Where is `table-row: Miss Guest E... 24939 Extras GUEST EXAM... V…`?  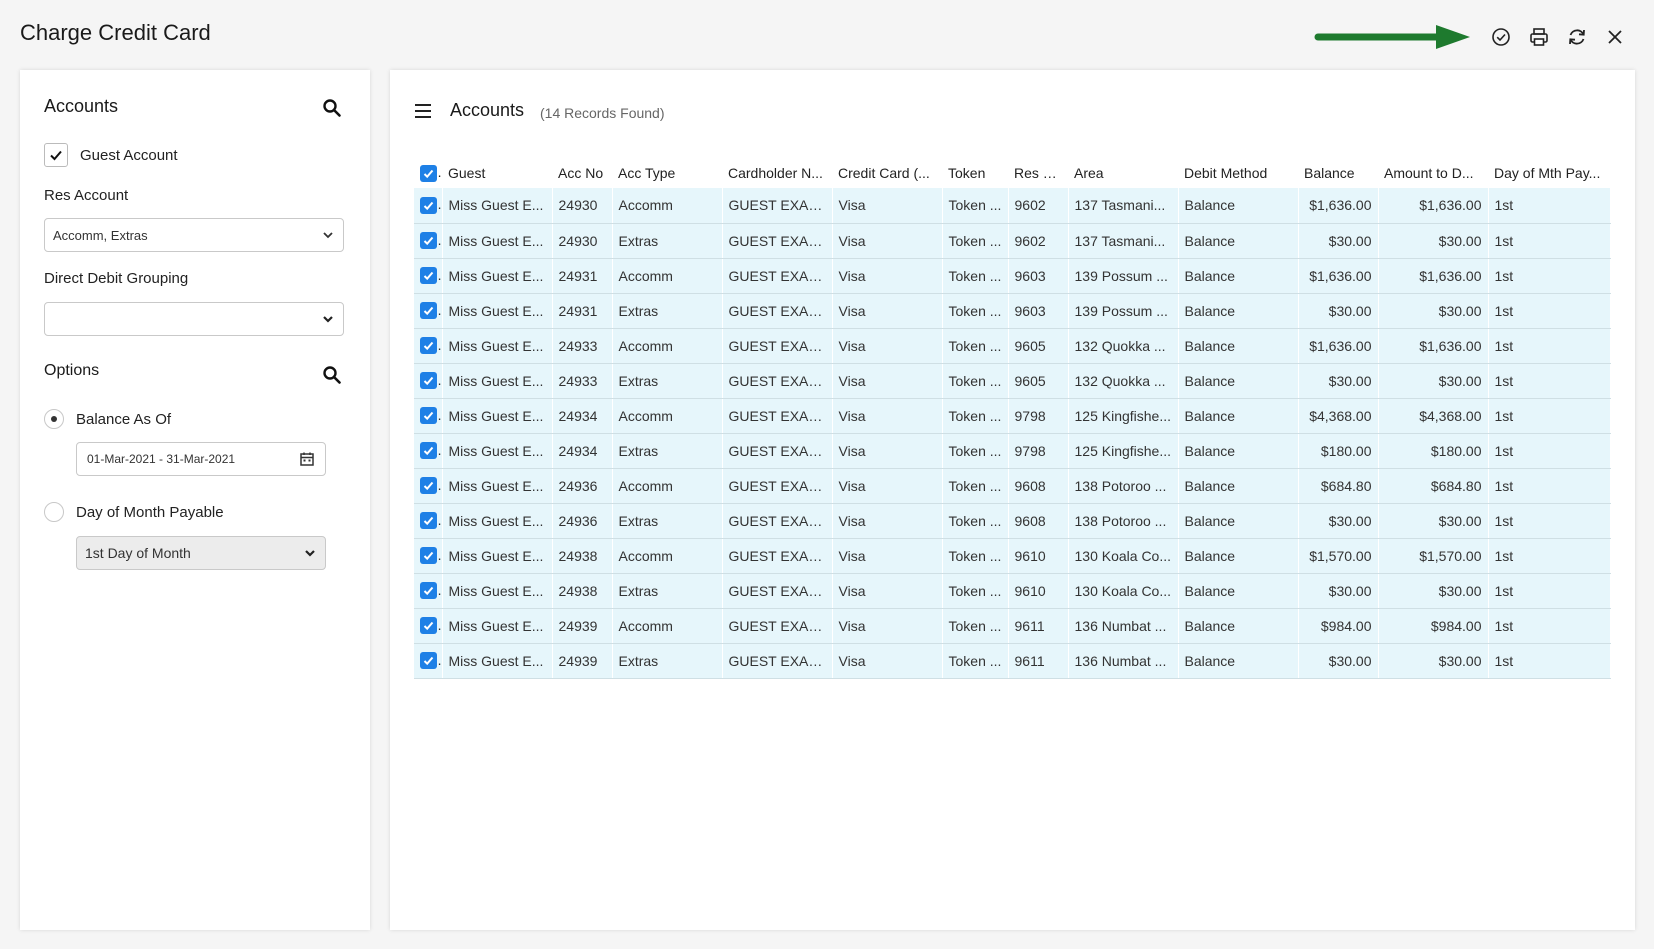
table-row: Miss Guest E... 24939 Extras GUEST EXAM... V… is located at coordinates (1012, 661).